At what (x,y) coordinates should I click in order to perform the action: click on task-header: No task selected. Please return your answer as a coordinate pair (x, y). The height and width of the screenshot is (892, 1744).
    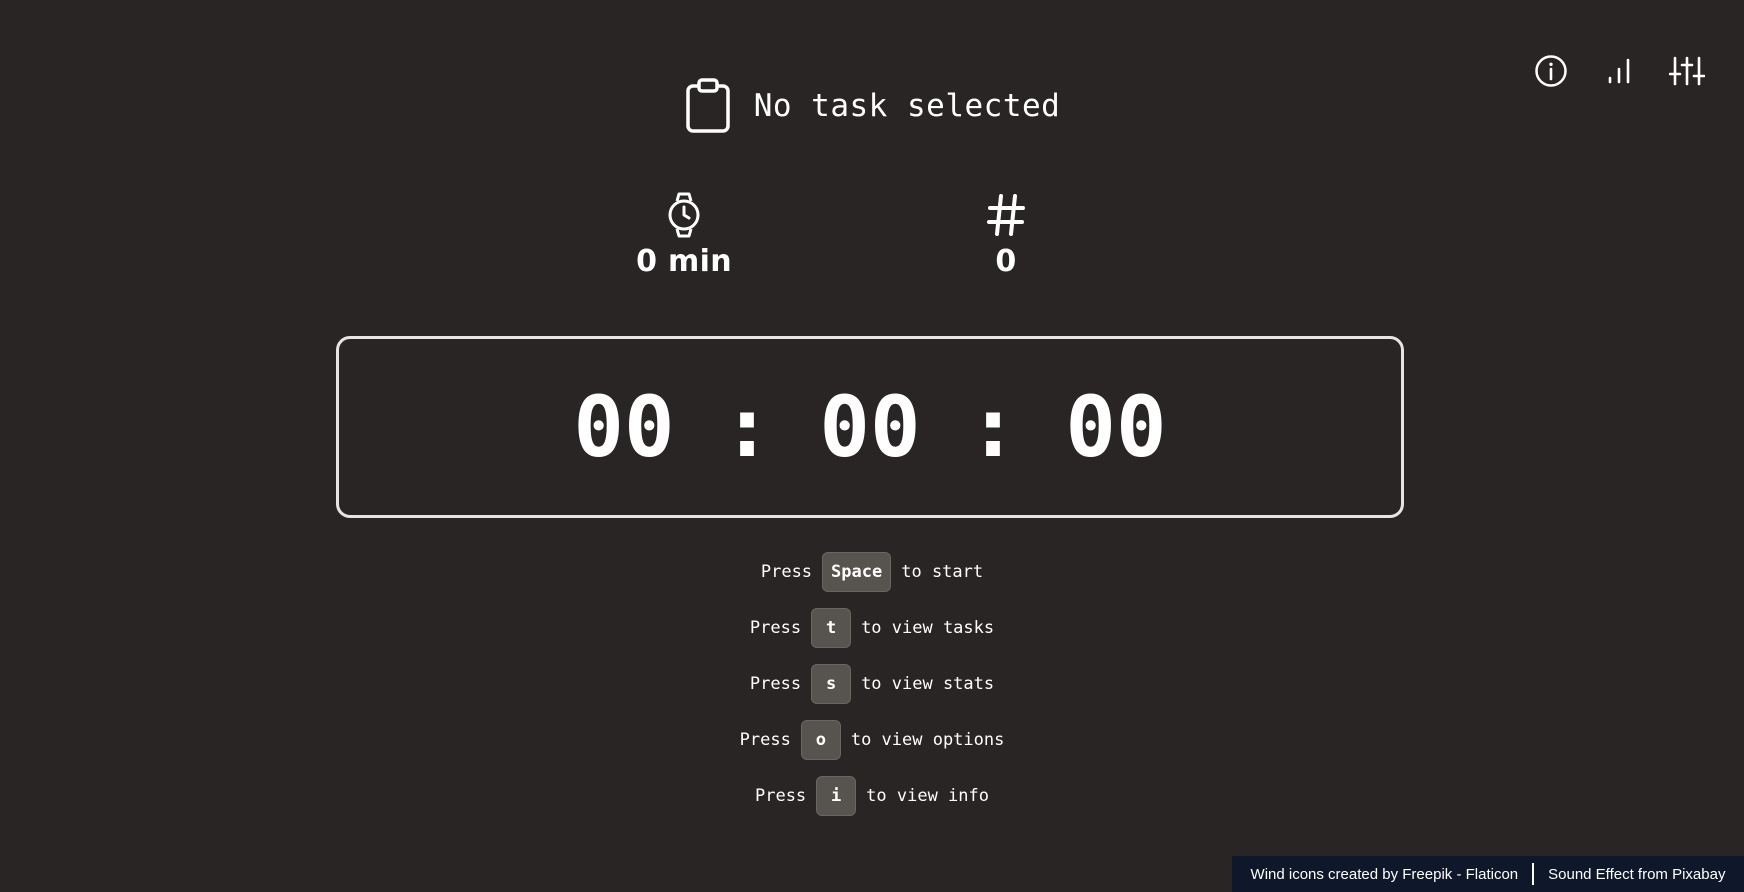
    Looking at the image, I should click on (872, 106).